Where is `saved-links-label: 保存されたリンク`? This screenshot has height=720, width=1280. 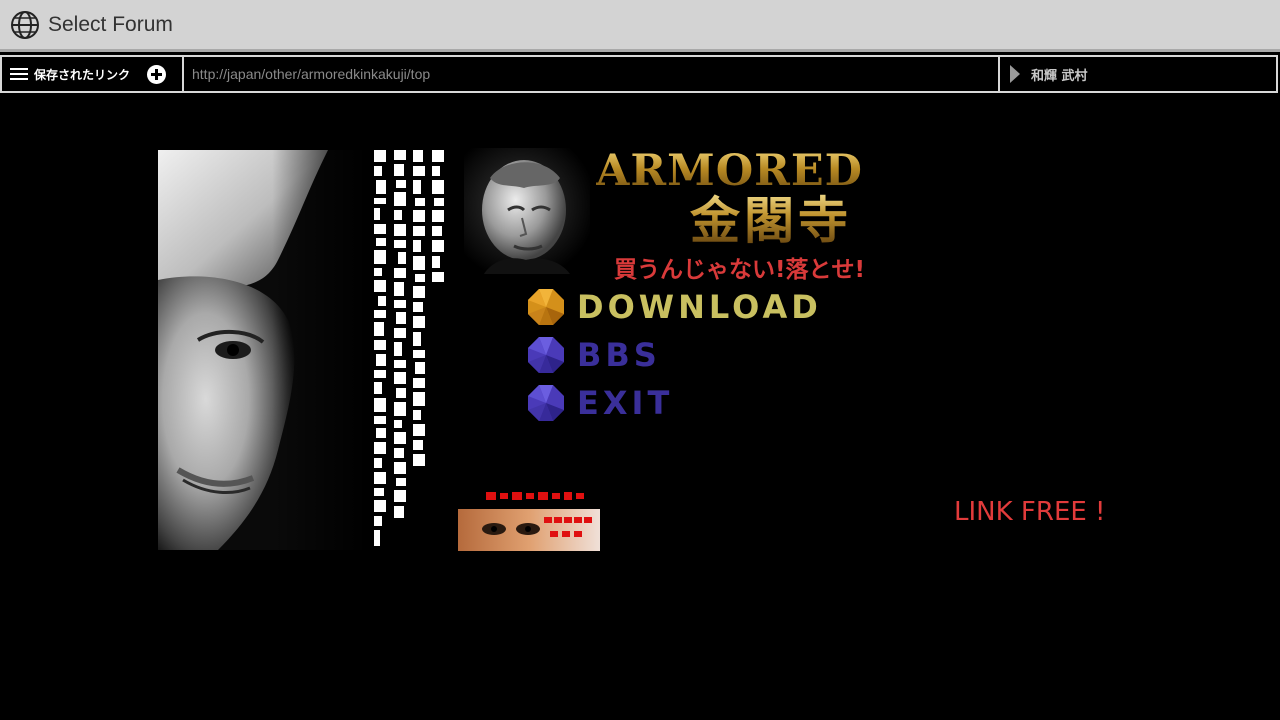 saved-links-label: 保存されたリンク is located at coordinates (82, 74).